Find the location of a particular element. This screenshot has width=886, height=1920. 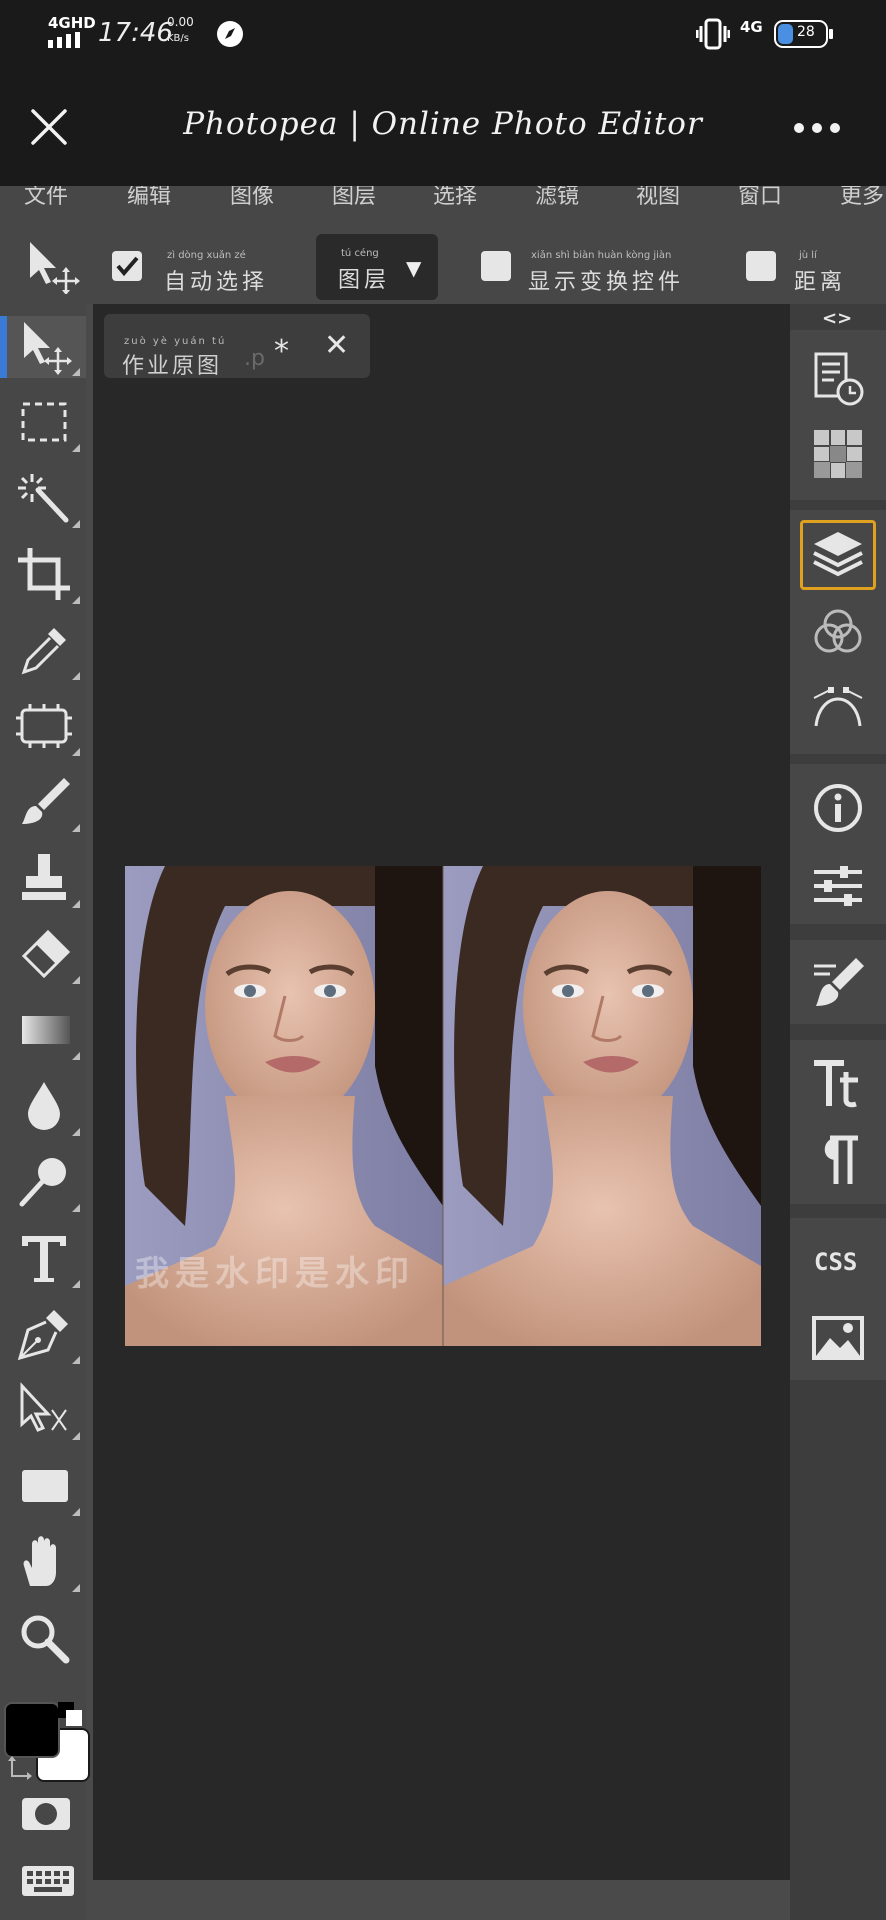

menu-bar: 文件 编辑 图像 图层 选择 滤镜 视图 窗口 更多 is located at coordinates (443, 199).